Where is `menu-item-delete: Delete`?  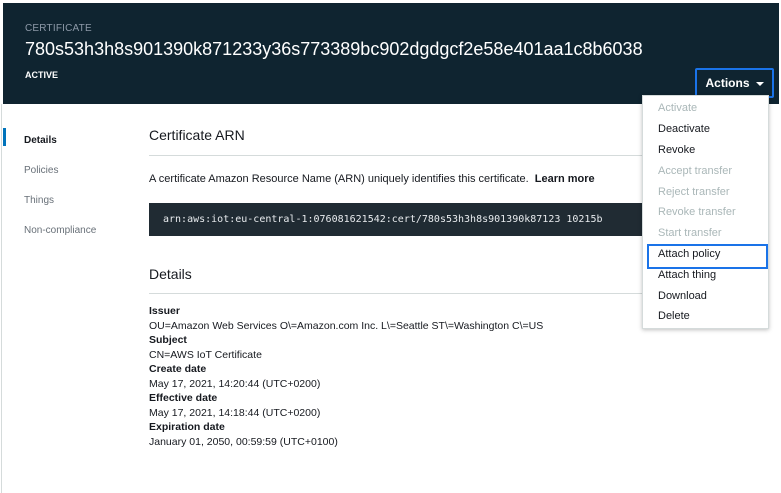
menu-item-delete: Delete is located at coordinates (705, 316).